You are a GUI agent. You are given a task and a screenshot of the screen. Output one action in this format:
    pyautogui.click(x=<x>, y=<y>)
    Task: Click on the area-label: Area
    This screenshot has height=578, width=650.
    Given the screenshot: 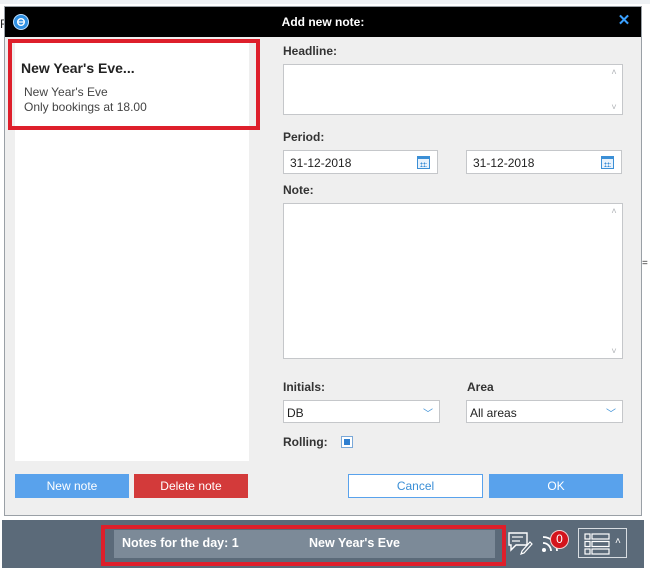 What is the action you would take?
    pyautogui.click(x=480, y=387)
    